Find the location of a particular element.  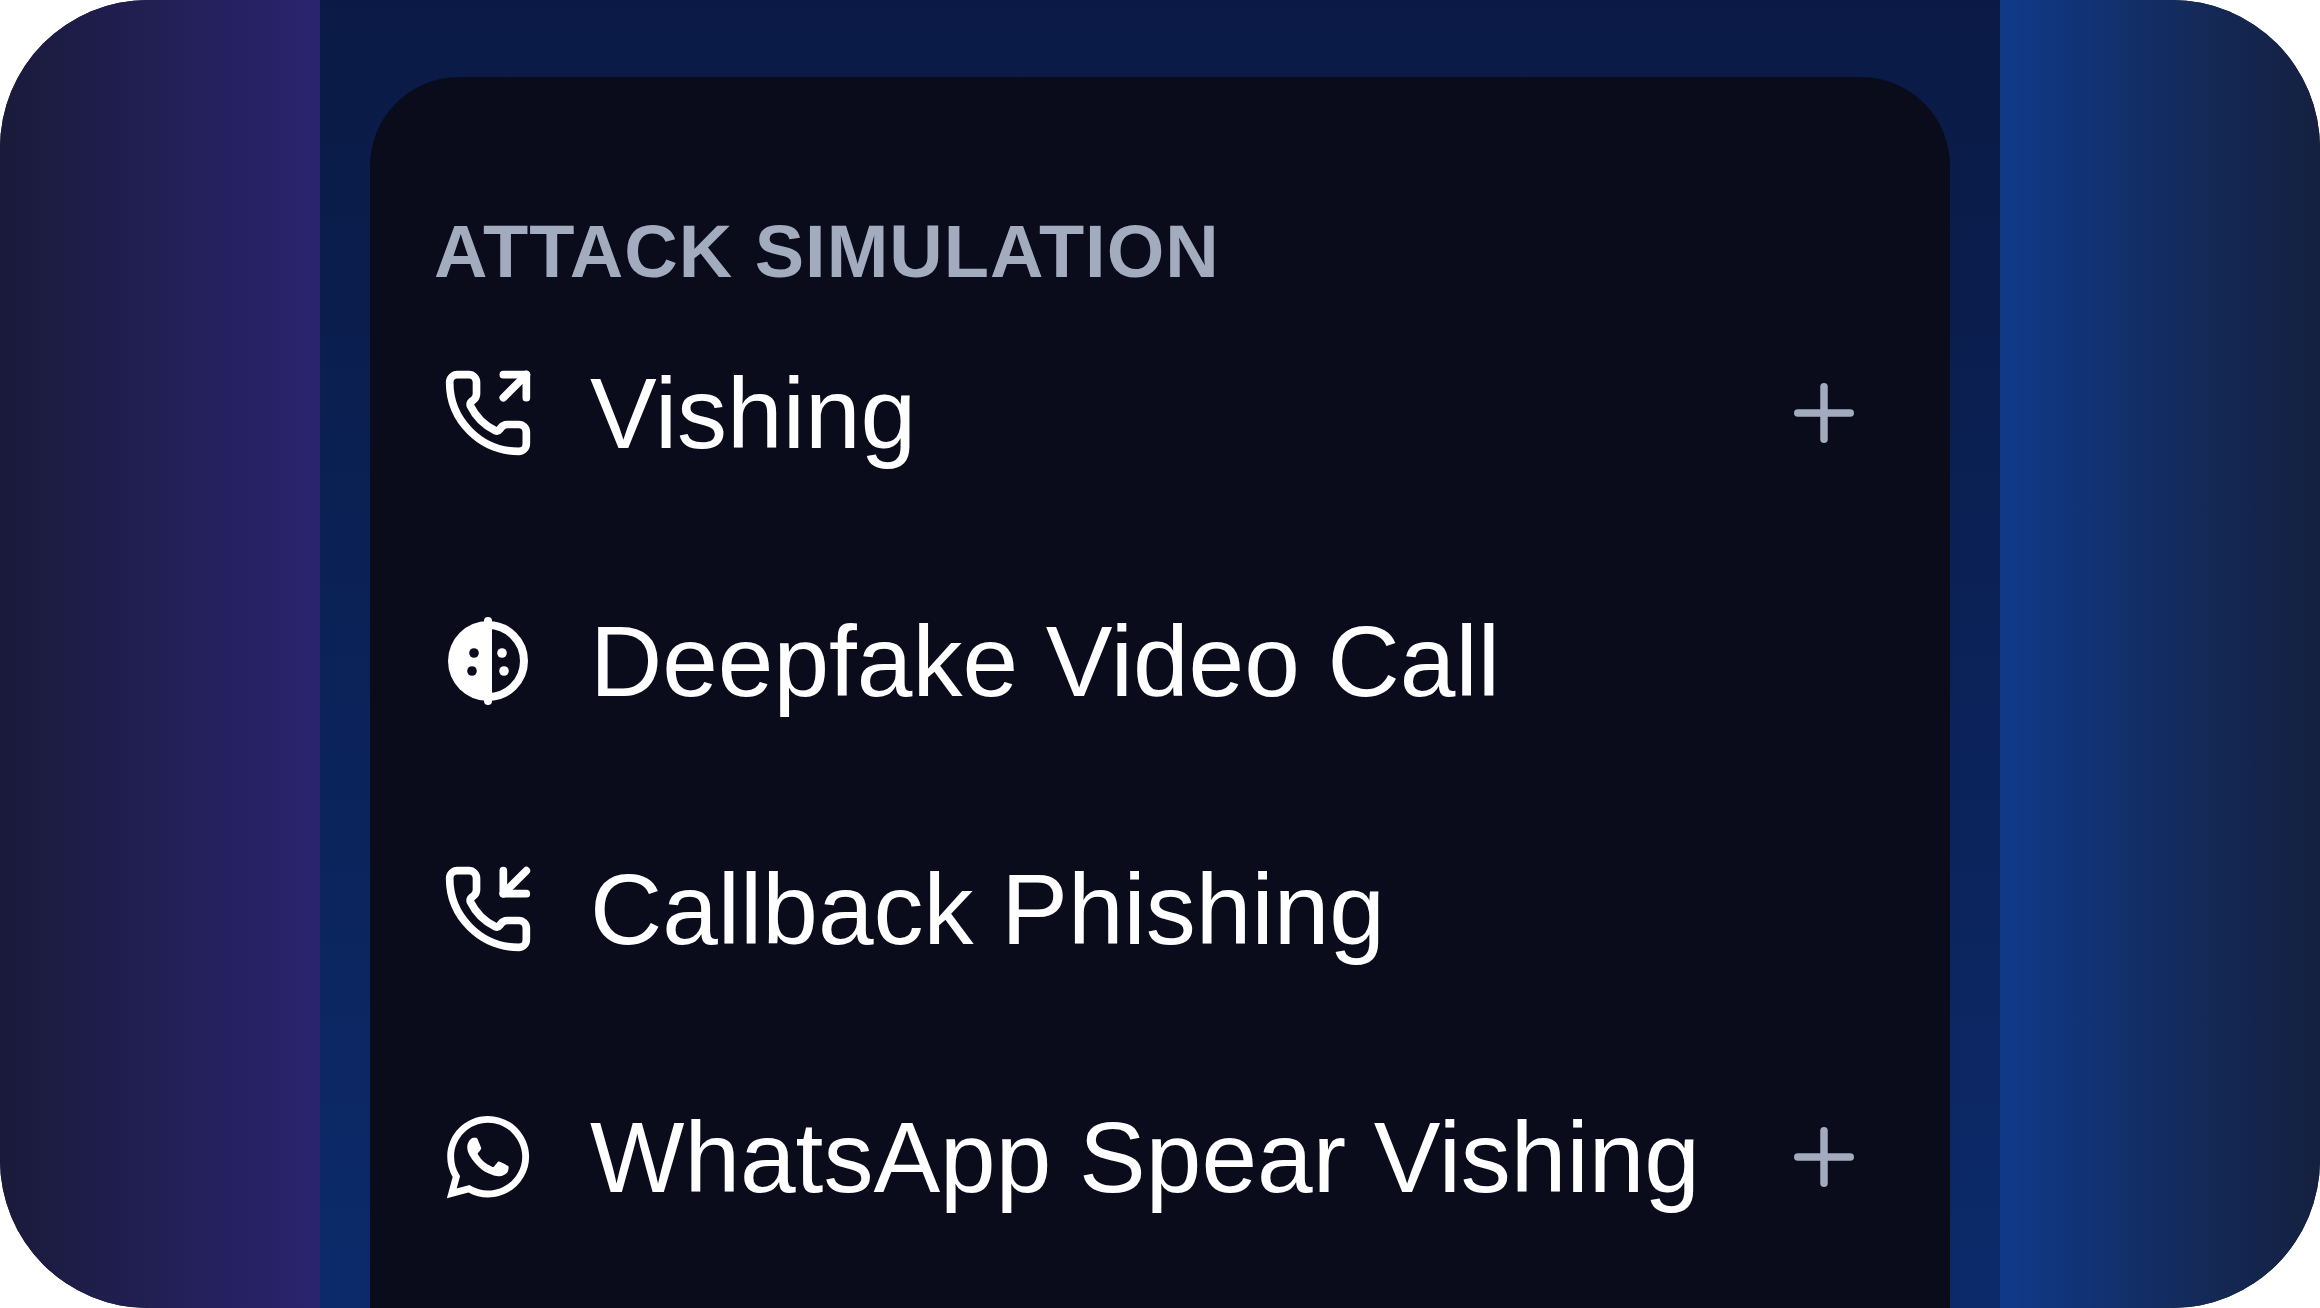

menu-item-label: Vishing is located at coordinates (1184, 413).